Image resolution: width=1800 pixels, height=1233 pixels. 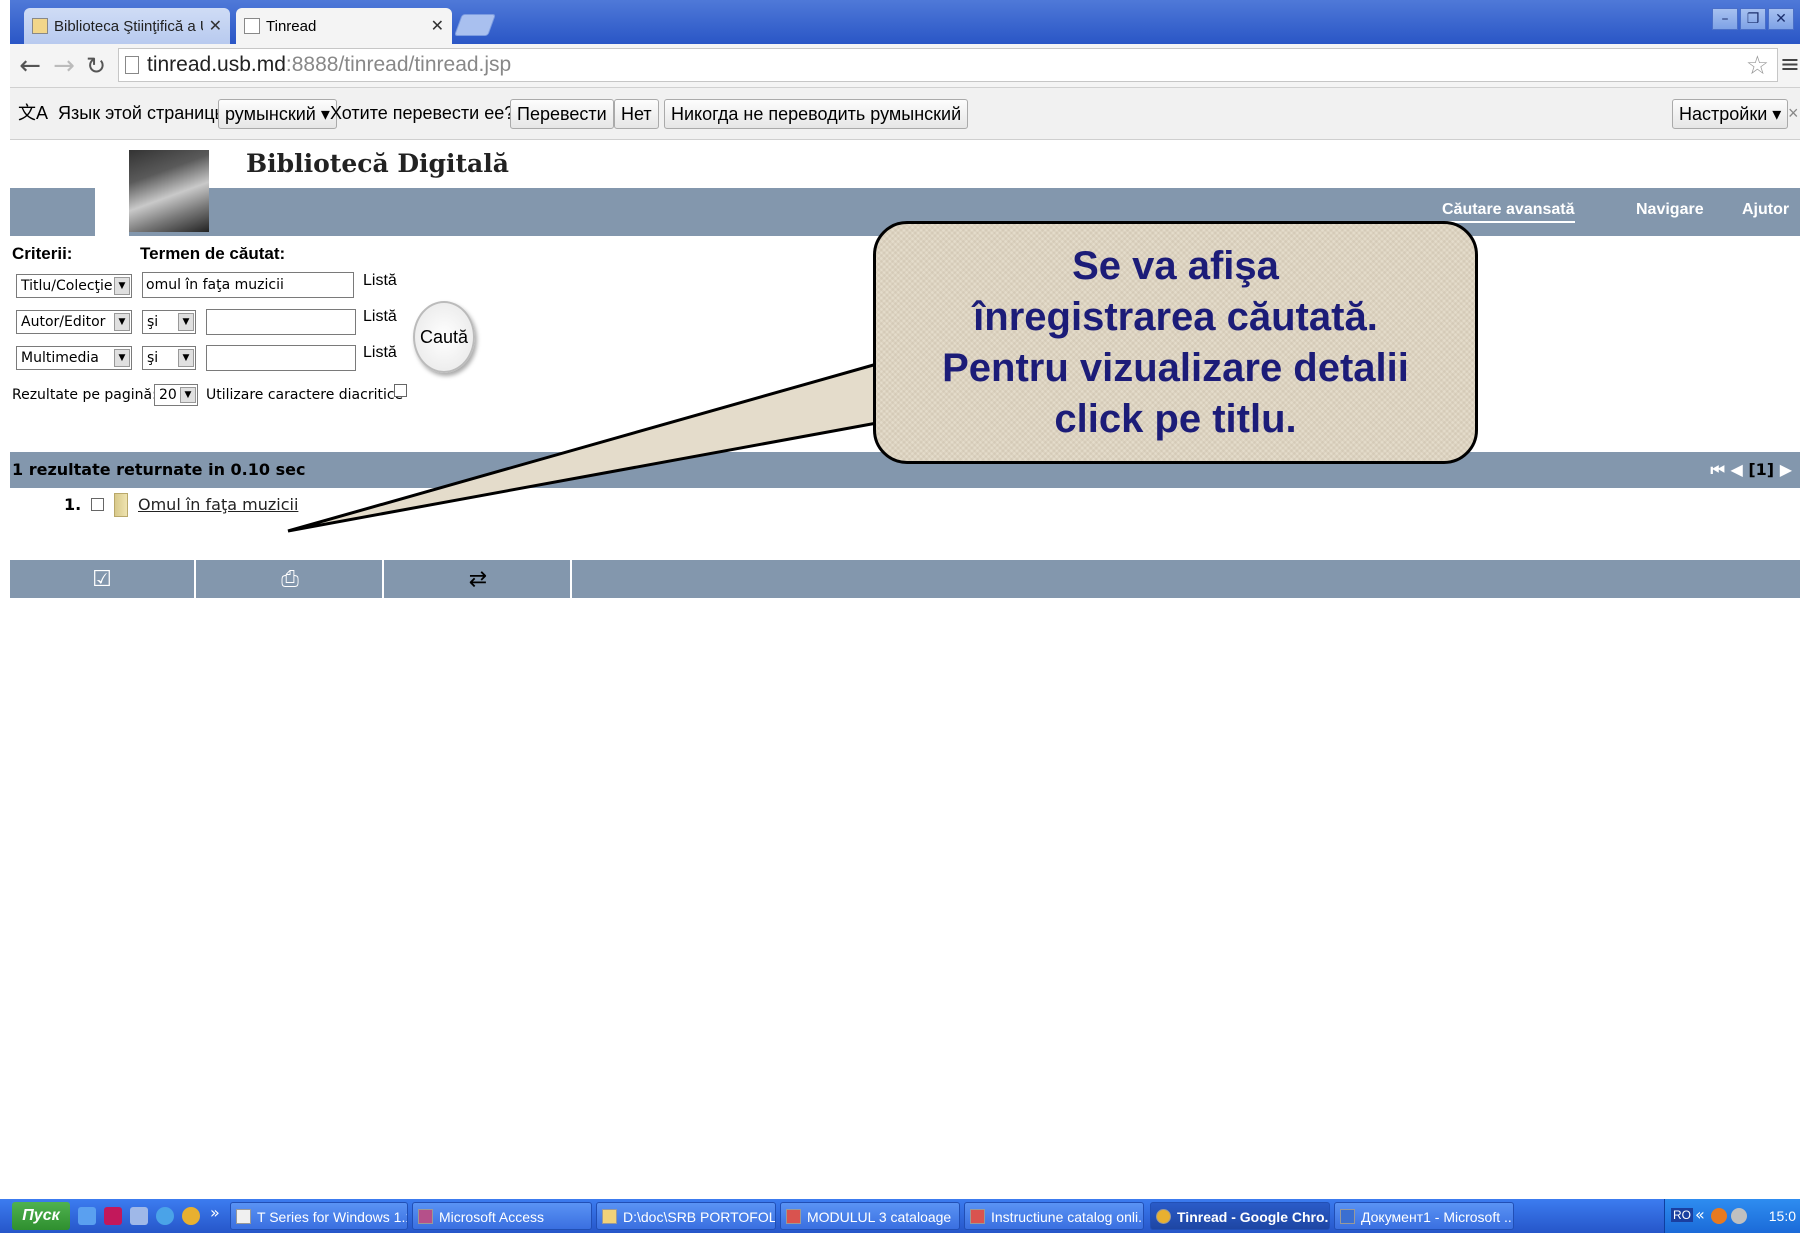 What do you see at coordinates (97, 504) in the screenshot?
I see `result-checkbox` at bounding box center [97, 504].